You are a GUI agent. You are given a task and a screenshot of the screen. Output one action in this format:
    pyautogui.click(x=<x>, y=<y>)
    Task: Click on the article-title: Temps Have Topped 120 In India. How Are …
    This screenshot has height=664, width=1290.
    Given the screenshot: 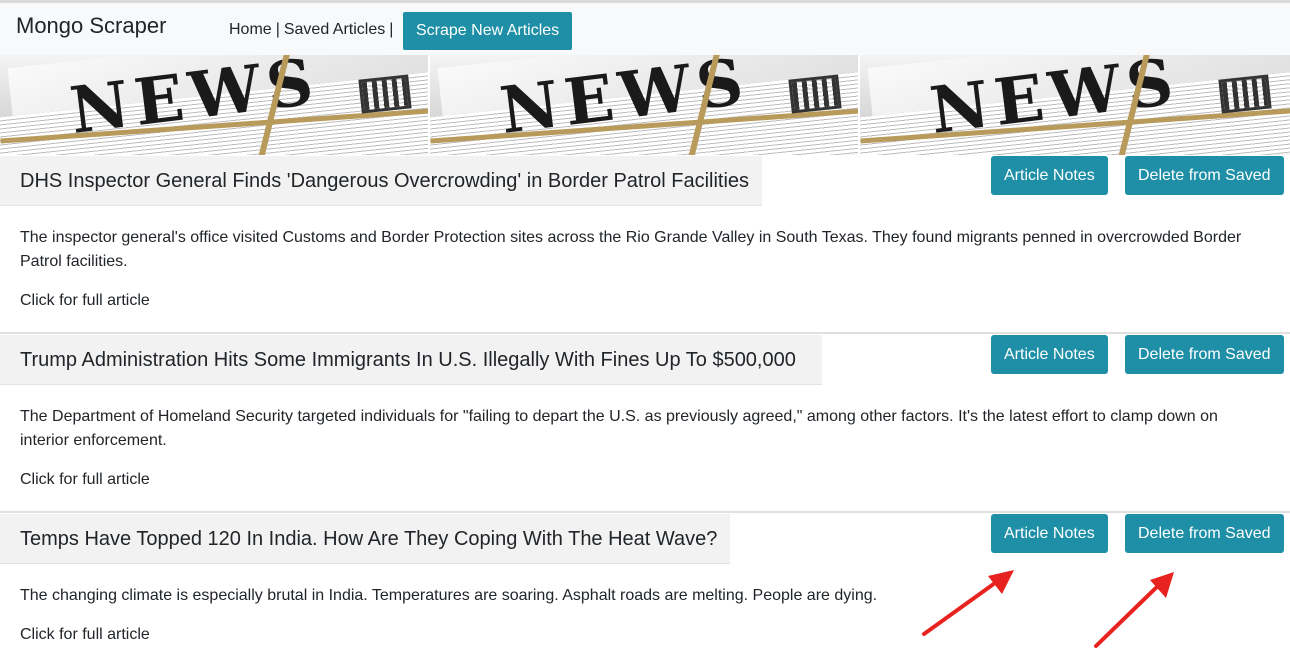 What is the action you would take?
    pyautogui.click(x=365, y=539)
    